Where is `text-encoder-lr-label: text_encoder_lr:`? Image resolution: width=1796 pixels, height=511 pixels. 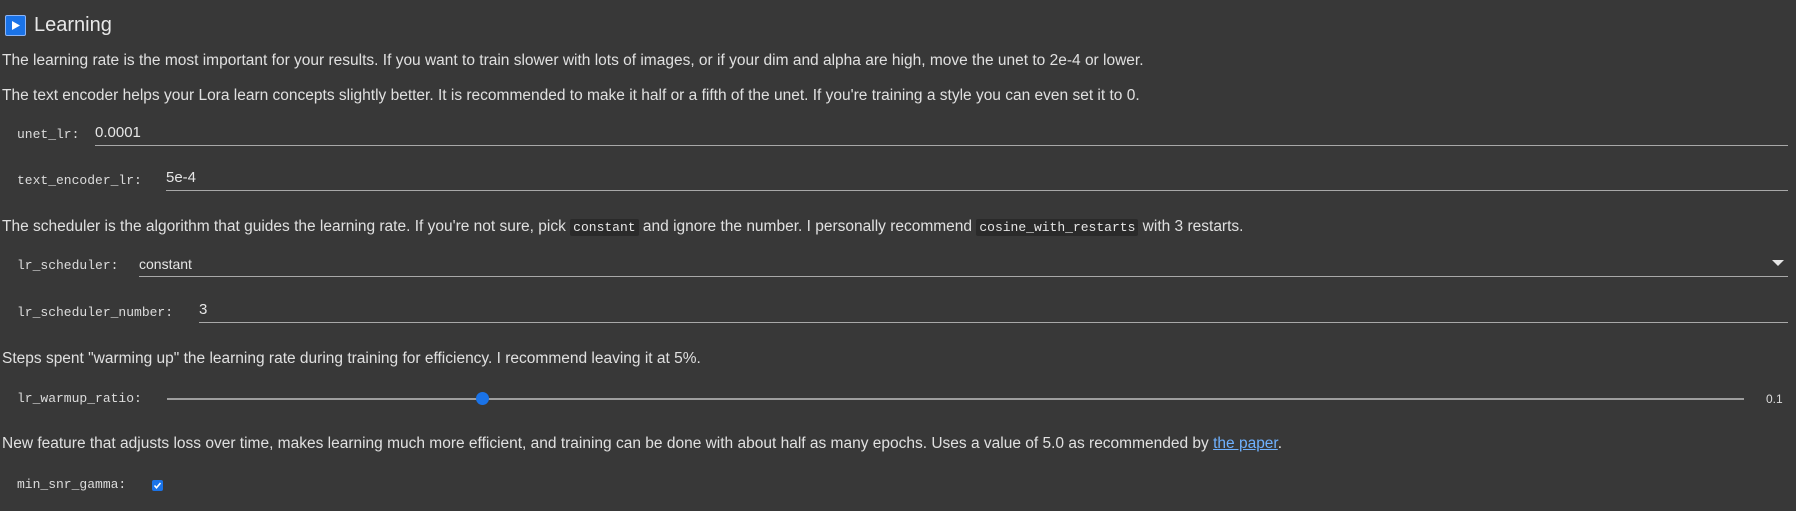 text-encoder-lr-label: text_encoder_lr: is located at coordinates (79, 180).